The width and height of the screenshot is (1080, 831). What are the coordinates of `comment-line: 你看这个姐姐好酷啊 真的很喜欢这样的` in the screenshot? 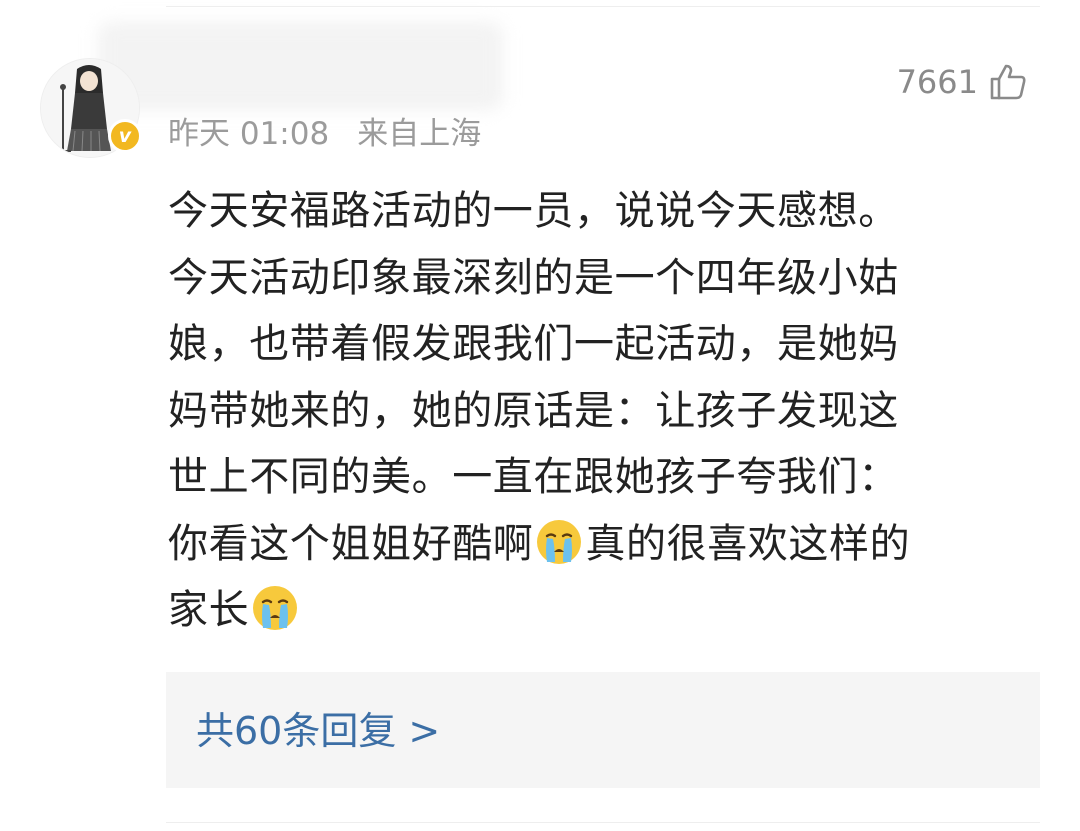 It's located at (598, 544).